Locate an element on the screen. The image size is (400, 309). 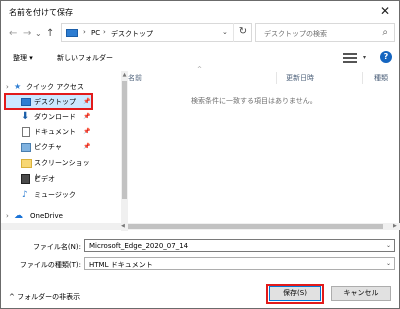
sidebar-item-label: ドキュメント is located at coordinates (55, 132).